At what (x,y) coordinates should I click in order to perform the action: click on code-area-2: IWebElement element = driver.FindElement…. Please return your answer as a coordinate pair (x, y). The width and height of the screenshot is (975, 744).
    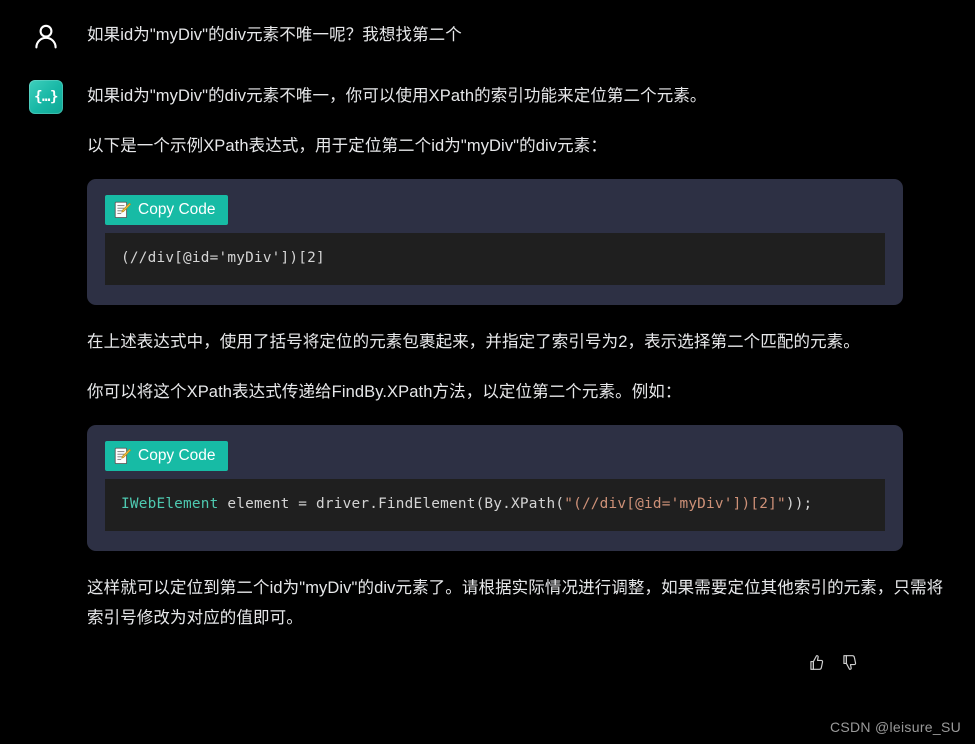
    Looking at the image, I should click on (495, 505).